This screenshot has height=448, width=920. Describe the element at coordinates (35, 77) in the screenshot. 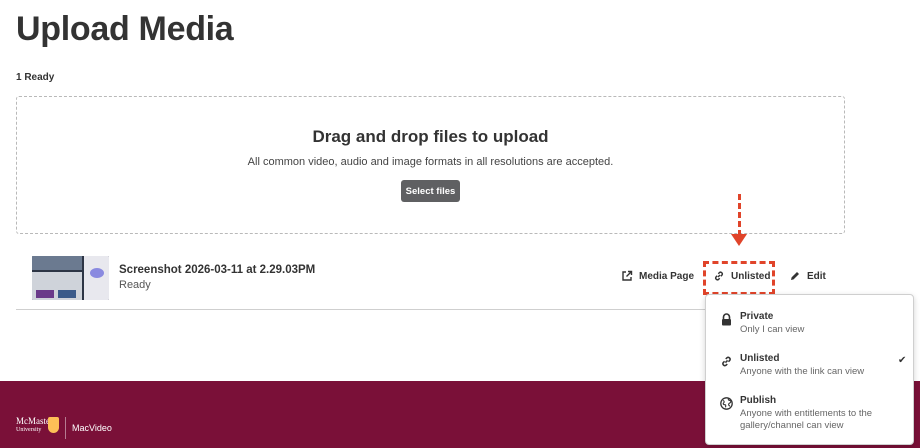

I see `ready-count: 1 Ready` at that location.